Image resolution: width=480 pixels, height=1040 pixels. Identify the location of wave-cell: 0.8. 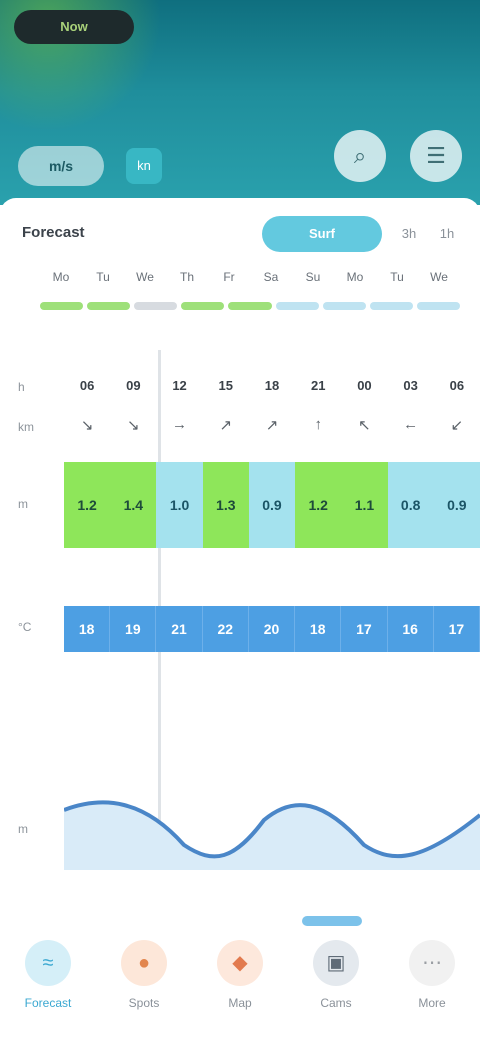
(410, 505).